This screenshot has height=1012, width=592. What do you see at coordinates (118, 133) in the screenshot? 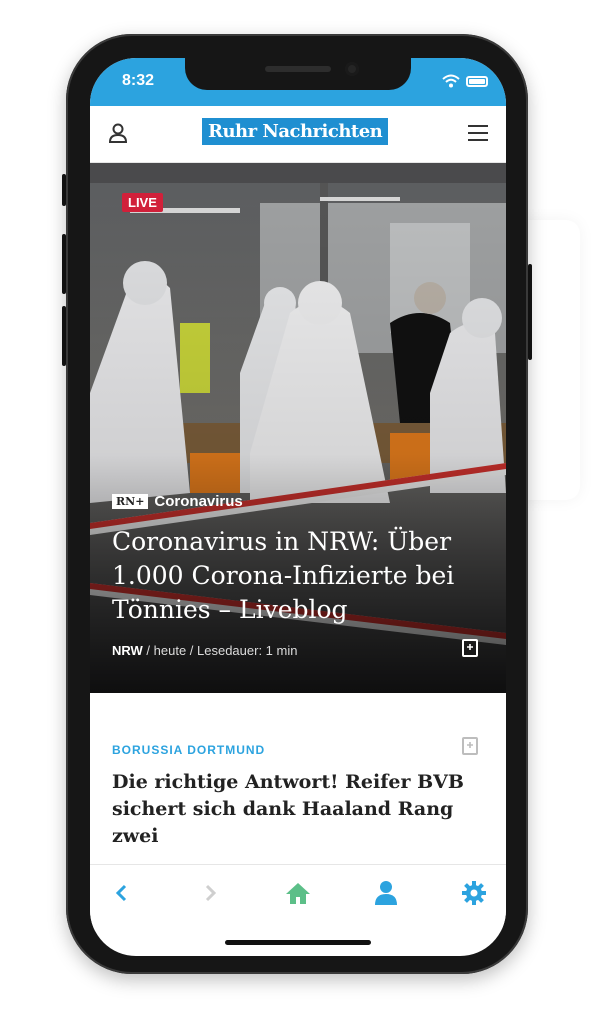
I see `profile-icon` at bounding box center [118, 133].